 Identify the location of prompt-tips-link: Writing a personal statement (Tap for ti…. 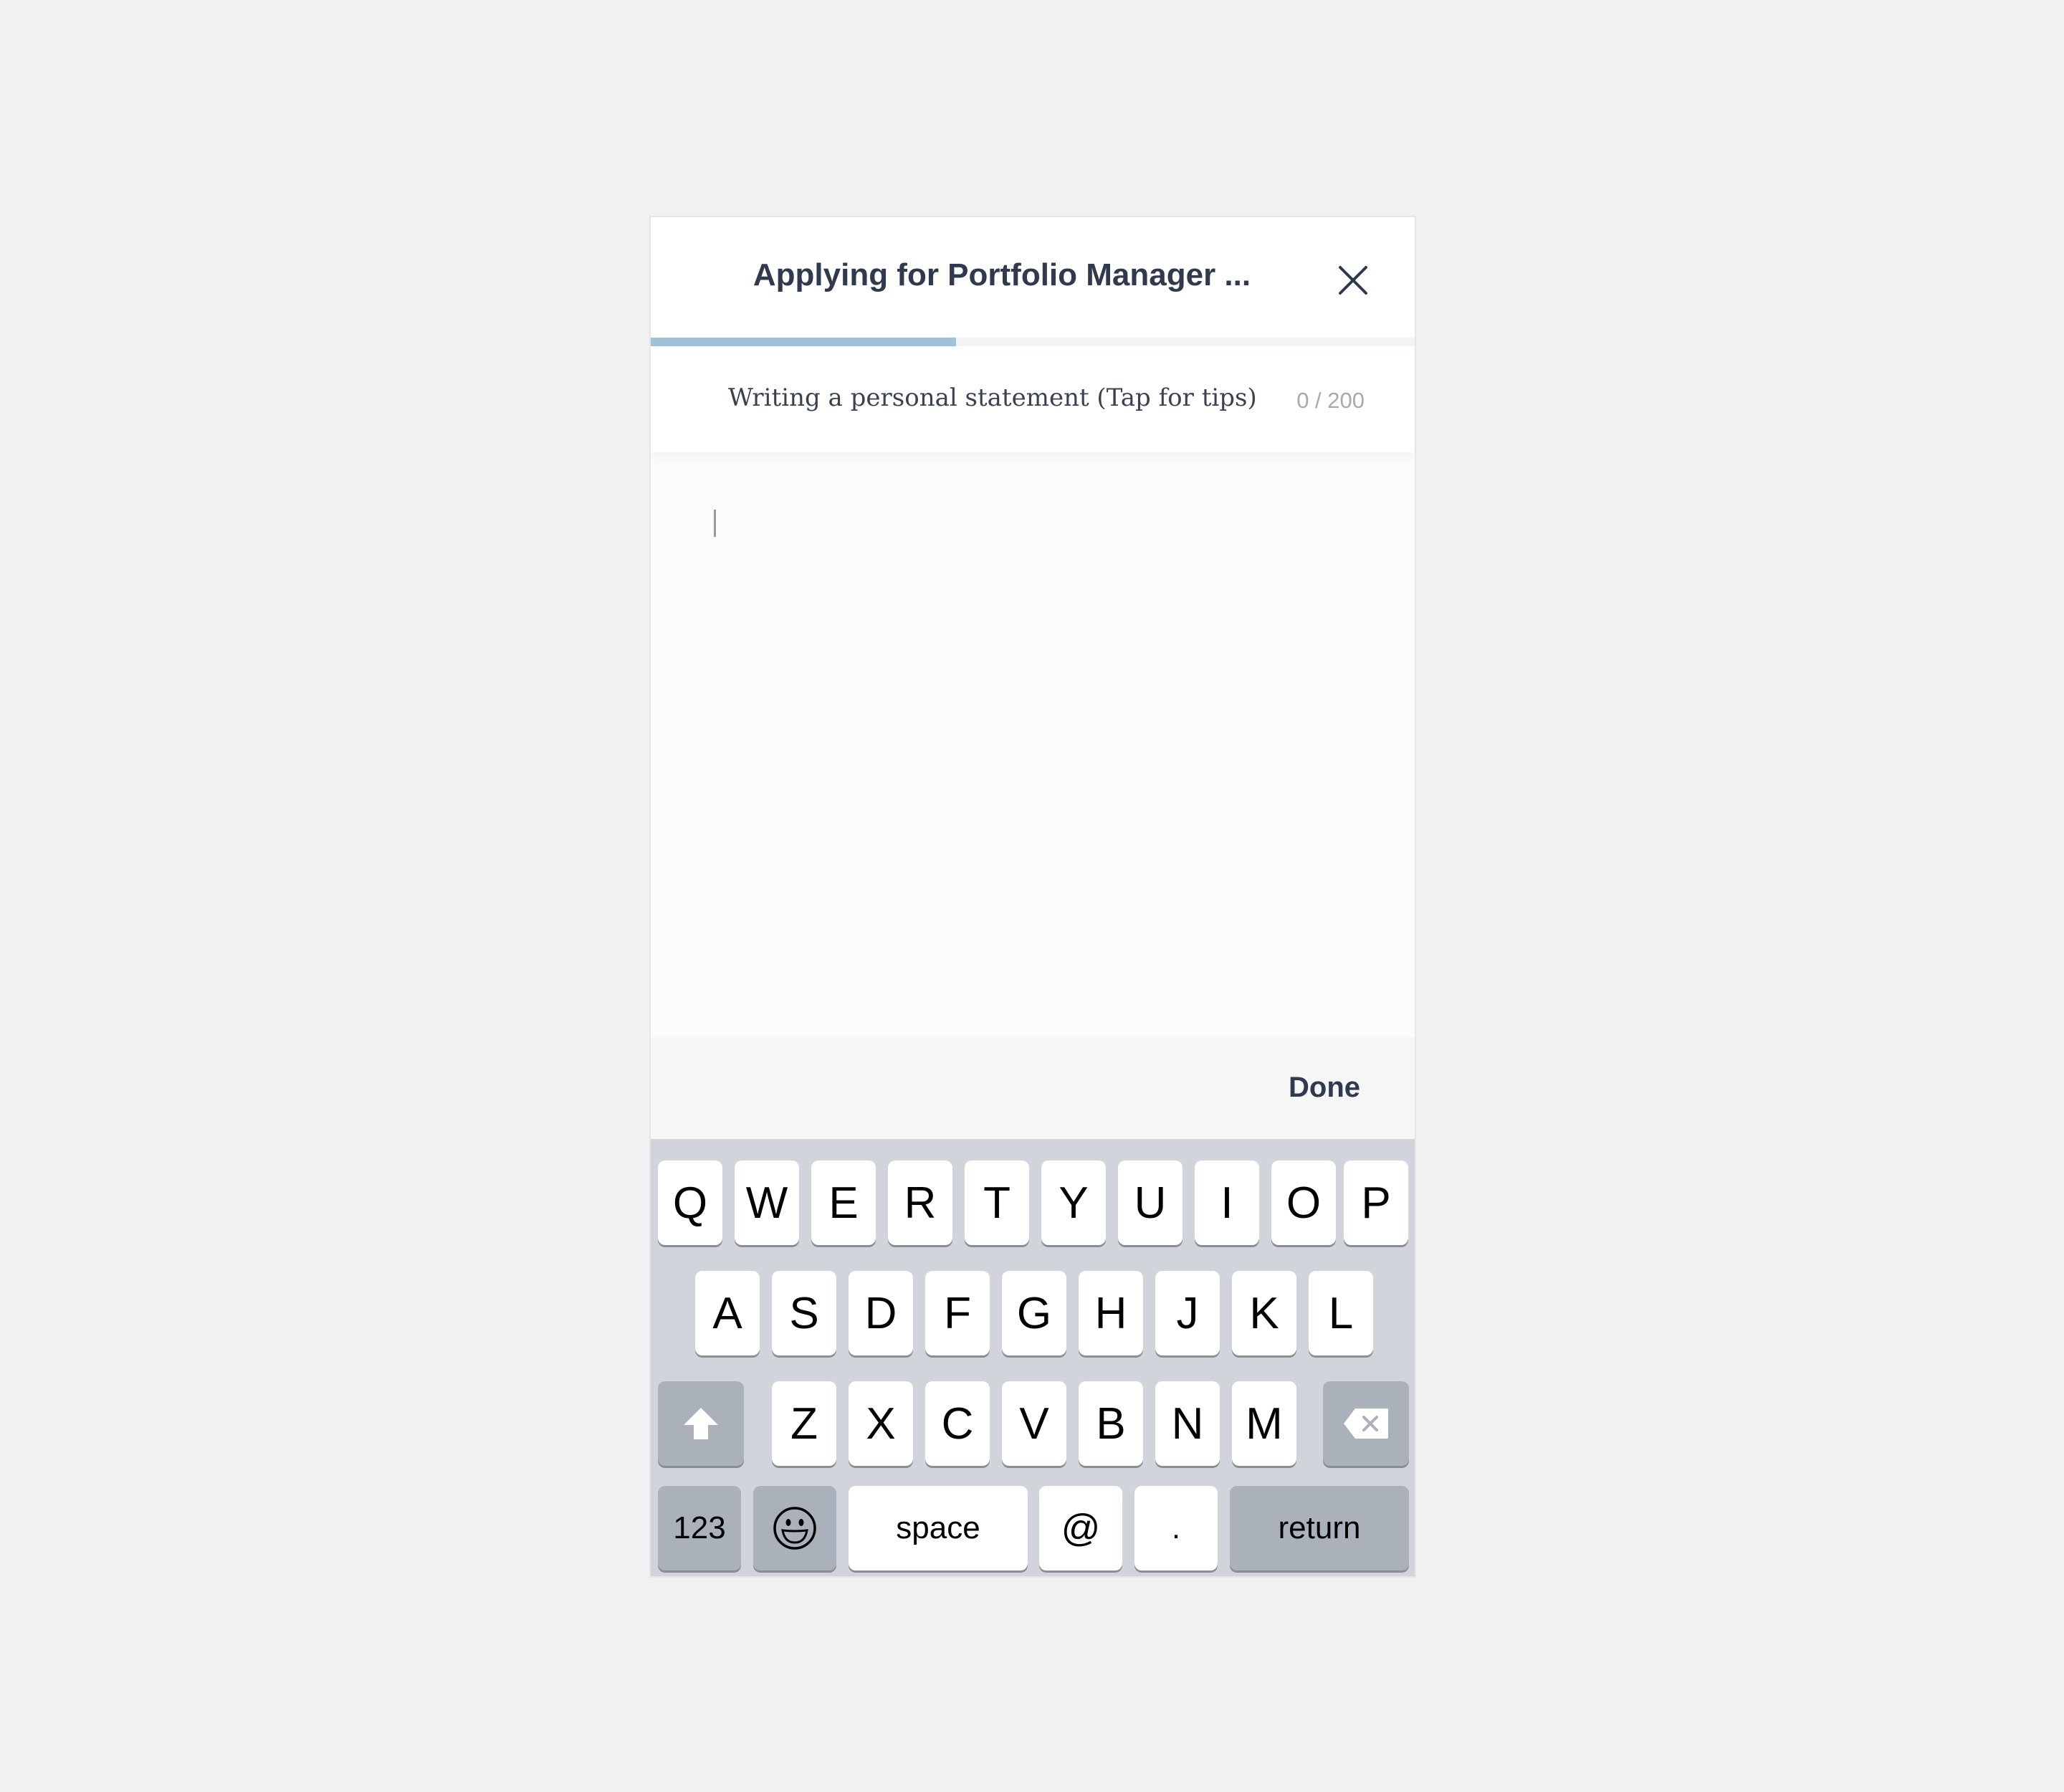
(992, 397).